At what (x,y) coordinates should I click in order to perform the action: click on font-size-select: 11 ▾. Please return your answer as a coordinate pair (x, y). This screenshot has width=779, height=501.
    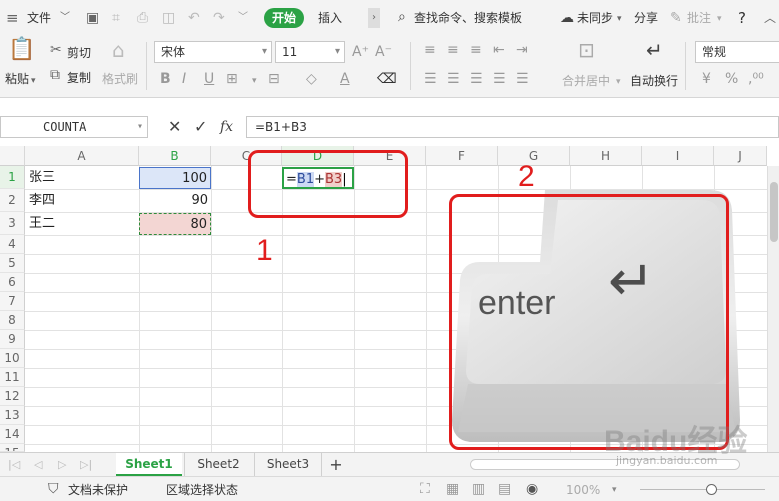
    Looking at the image, I should click on (310, 52).